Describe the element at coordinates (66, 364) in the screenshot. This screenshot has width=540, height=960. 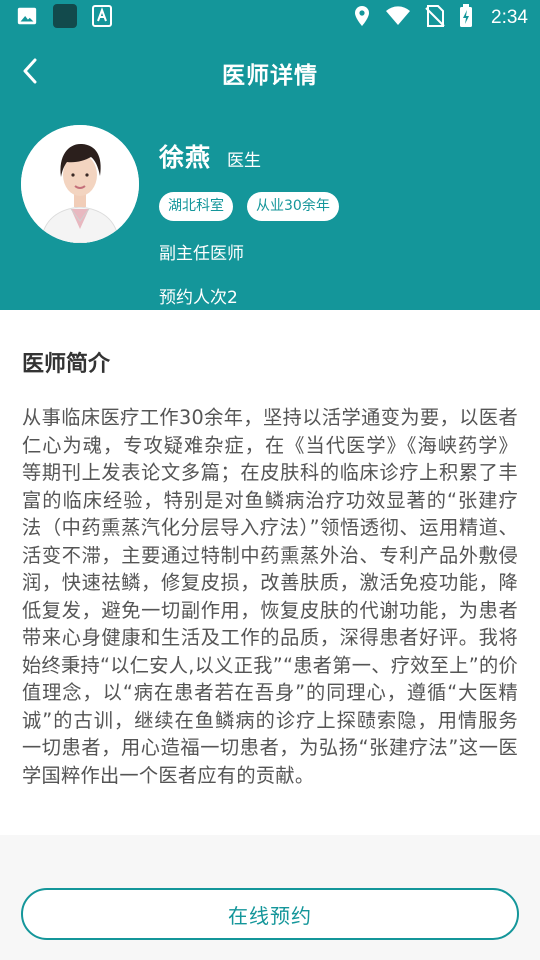
I see `intro-heading: 医师简介` at that location.